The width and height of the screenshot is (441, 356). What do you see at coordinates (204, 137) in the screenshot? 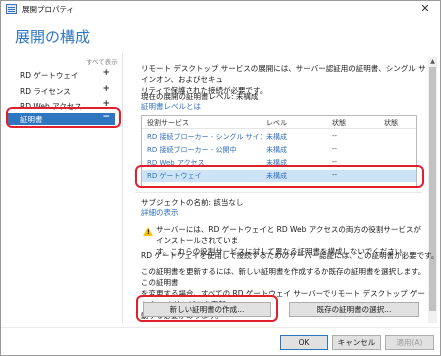
I see `role-service-name: RD 接続ブローカー - シングル サインオンの有効化` at bounding box center [204, 137].